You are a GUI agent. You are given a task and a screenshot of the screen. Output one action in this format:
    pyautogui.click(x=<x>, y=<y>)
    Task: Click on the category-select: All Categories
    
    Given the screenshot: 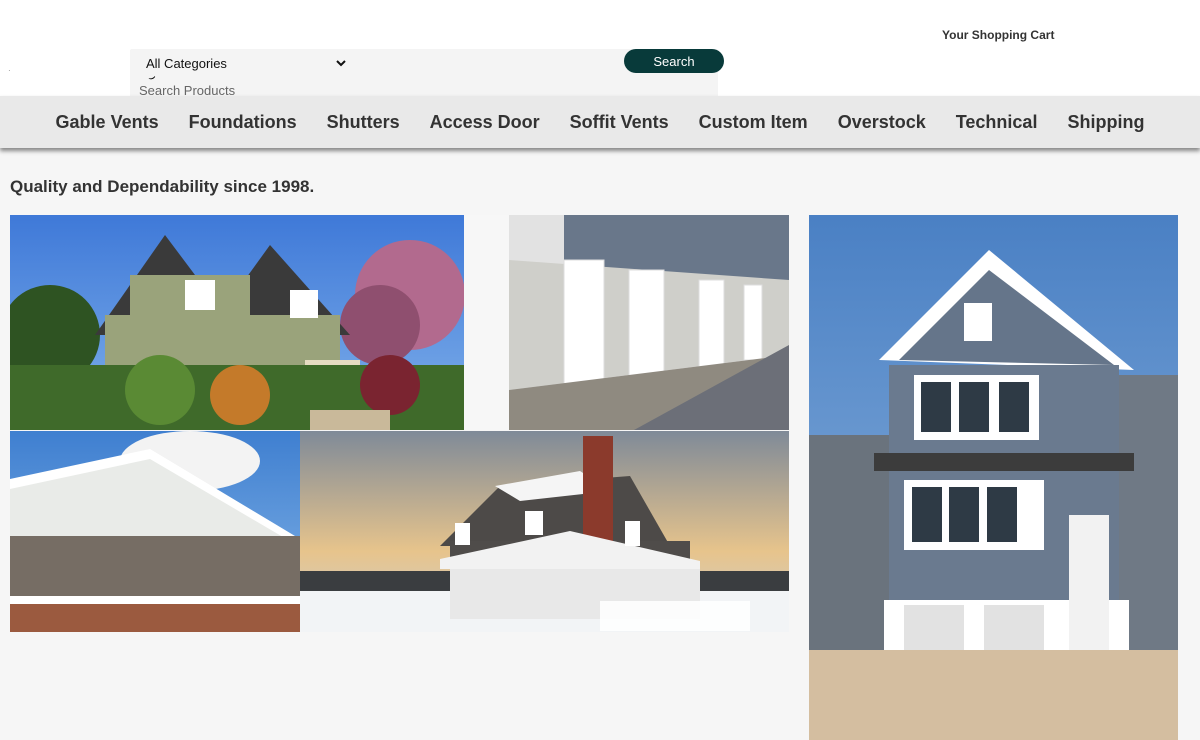 What is the action you would take?
    pyautogui.click(x=244, y=63)
    